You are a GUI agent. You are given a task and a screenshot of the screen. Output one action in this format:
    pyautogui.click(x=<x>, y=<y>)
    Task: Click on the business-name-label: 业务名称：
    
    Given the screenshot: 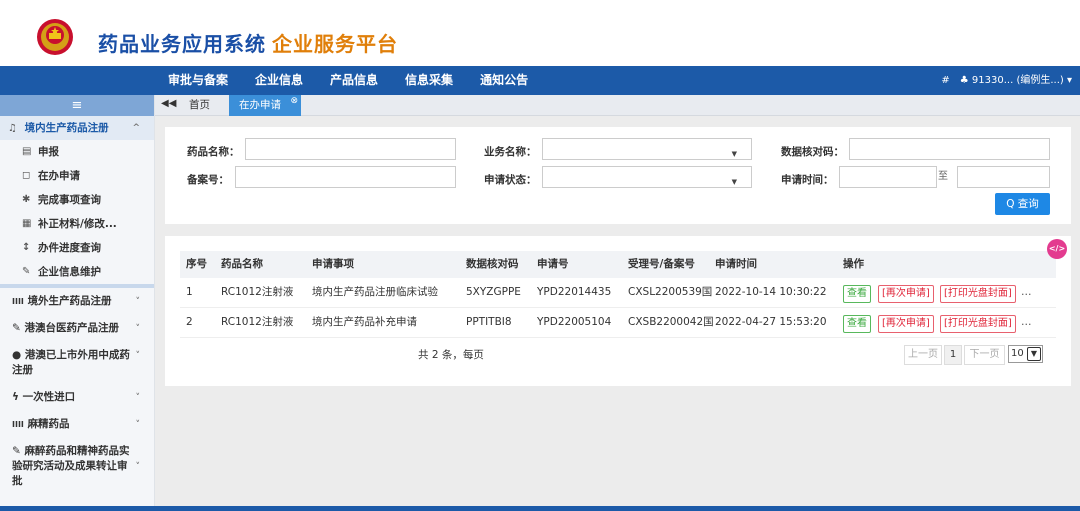 What is the action you would take?
    pyautogui.click(x=510, y=152)
    